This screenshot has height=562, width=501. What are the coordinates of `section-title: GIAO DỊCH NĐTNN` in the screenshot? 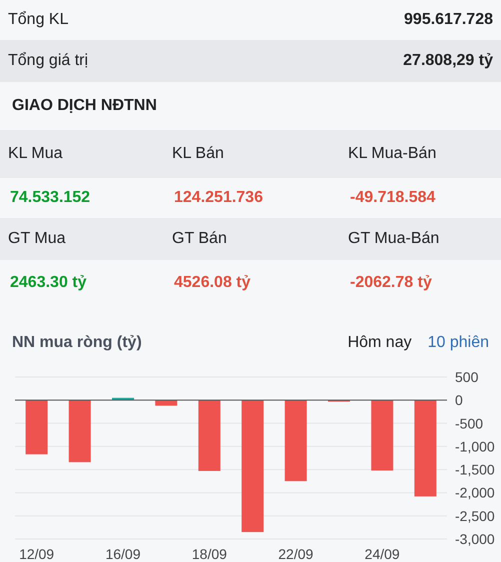 It's located at (84, 106).